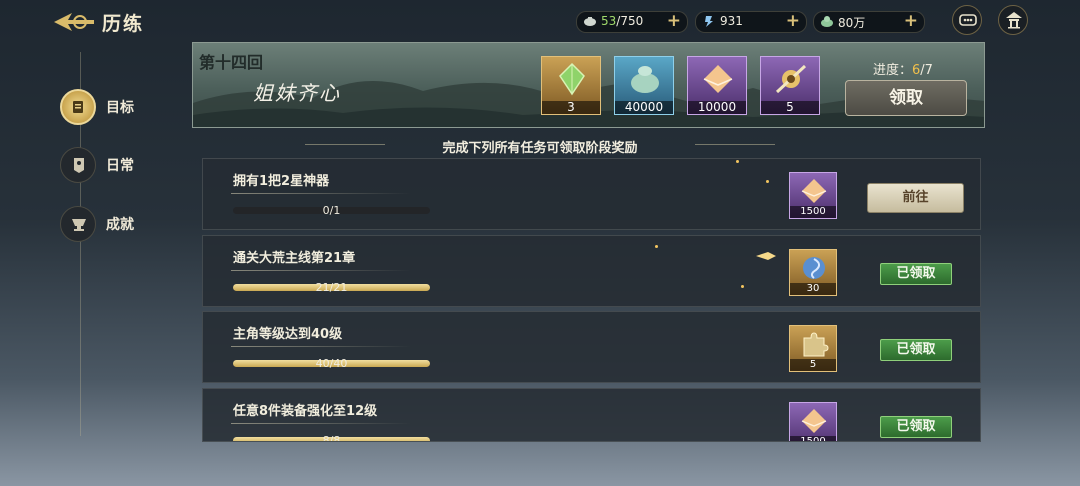 This screenshot has height=486, width=1080. I want to click on spirit-gem-resource: 931 +, so click(751, 22).